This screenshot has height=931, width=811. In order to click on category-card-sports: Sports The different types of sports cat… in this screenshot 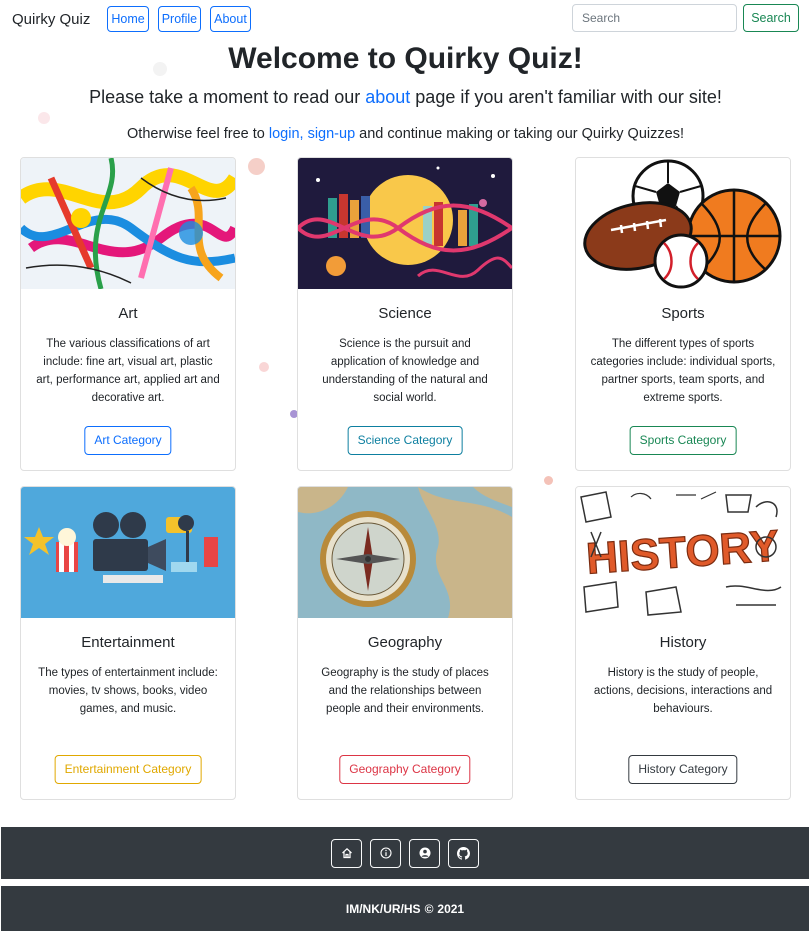, I will do `click(683, 314)`.